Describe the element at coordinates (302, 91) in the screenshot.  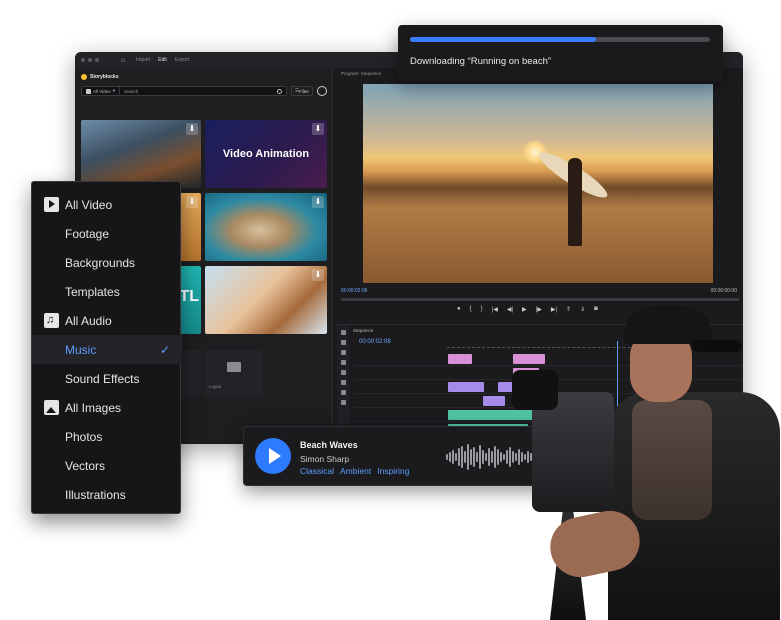
I see `filter-button: ☰ Filter` at that location.